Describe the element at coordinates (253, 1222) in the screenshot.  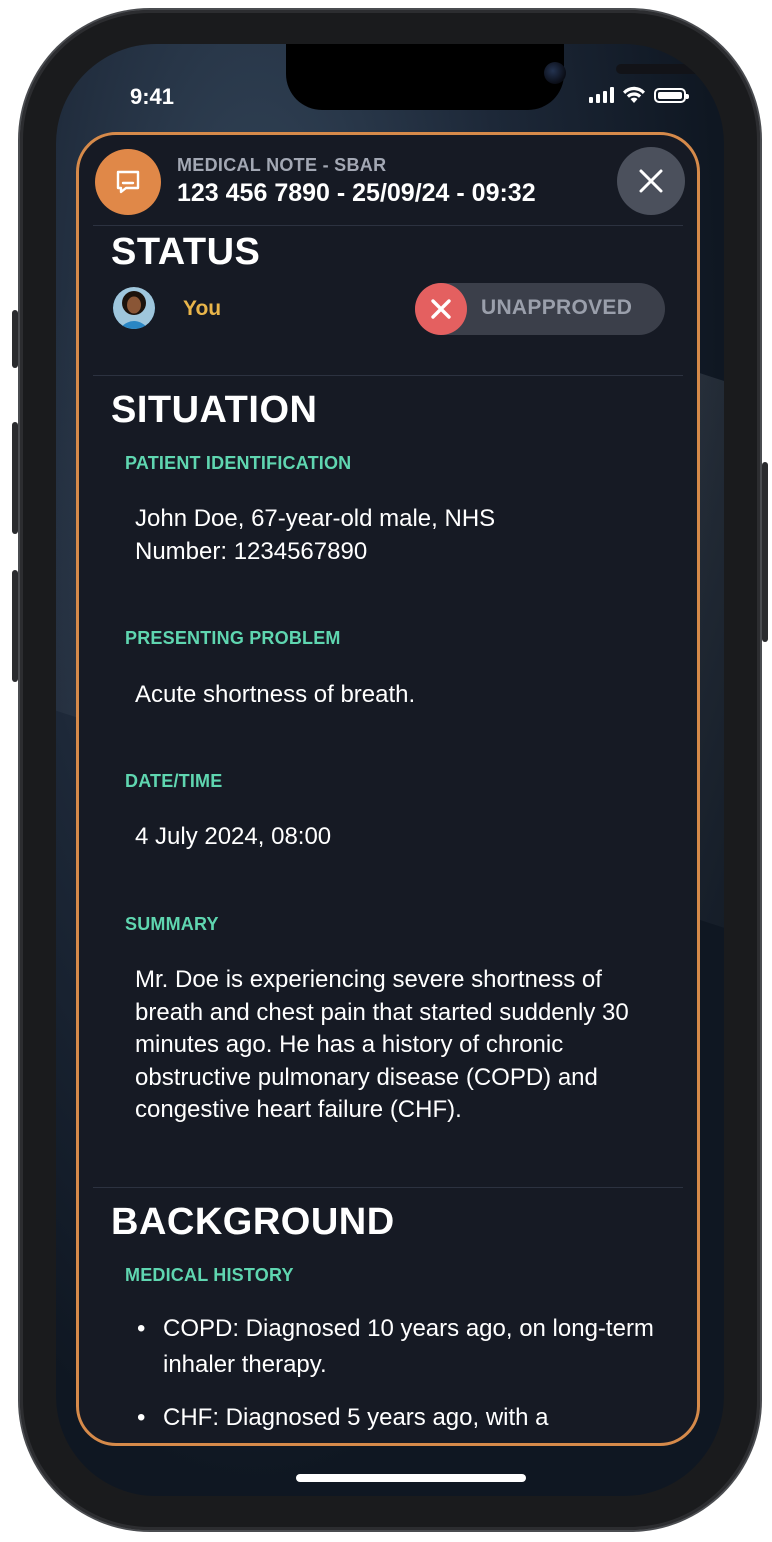
I see `background-section-title: BACKGROUND` at that location.